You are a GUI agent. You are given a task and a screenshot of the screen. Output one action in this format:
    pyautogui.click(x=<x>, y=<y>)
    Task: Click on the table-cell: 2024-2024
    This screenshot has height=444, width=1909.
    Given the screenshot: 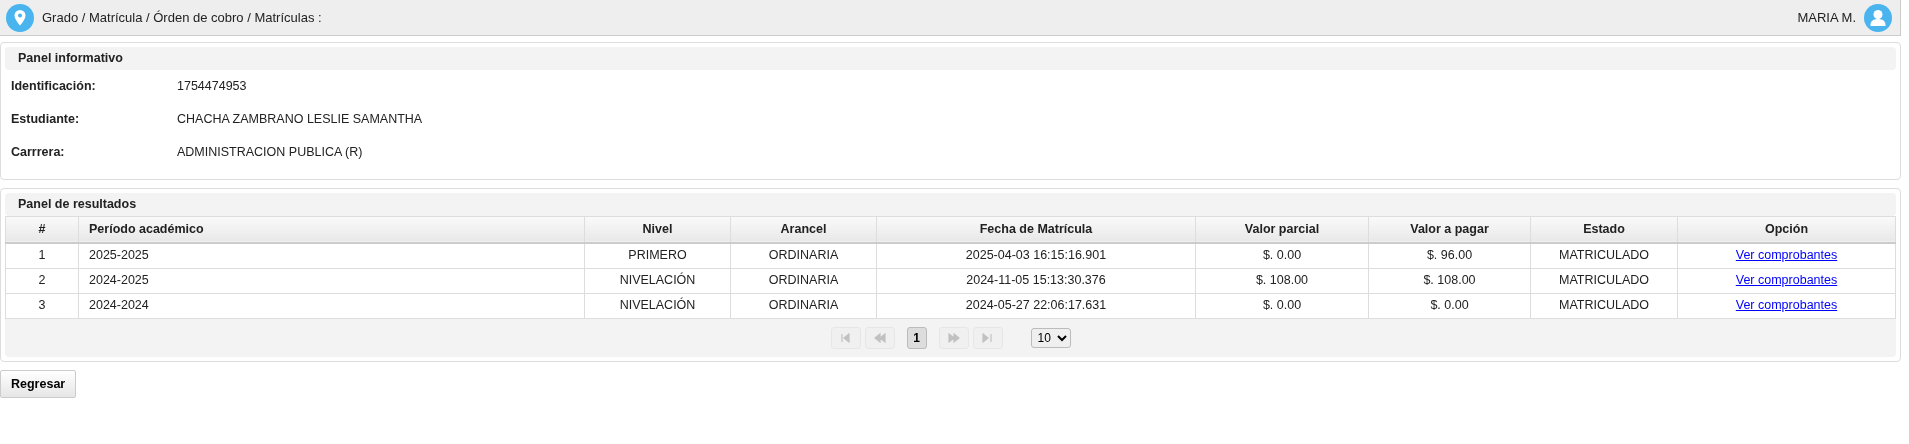 What is the action you would take?
    pyautogui.click(x=331, y=305)
    